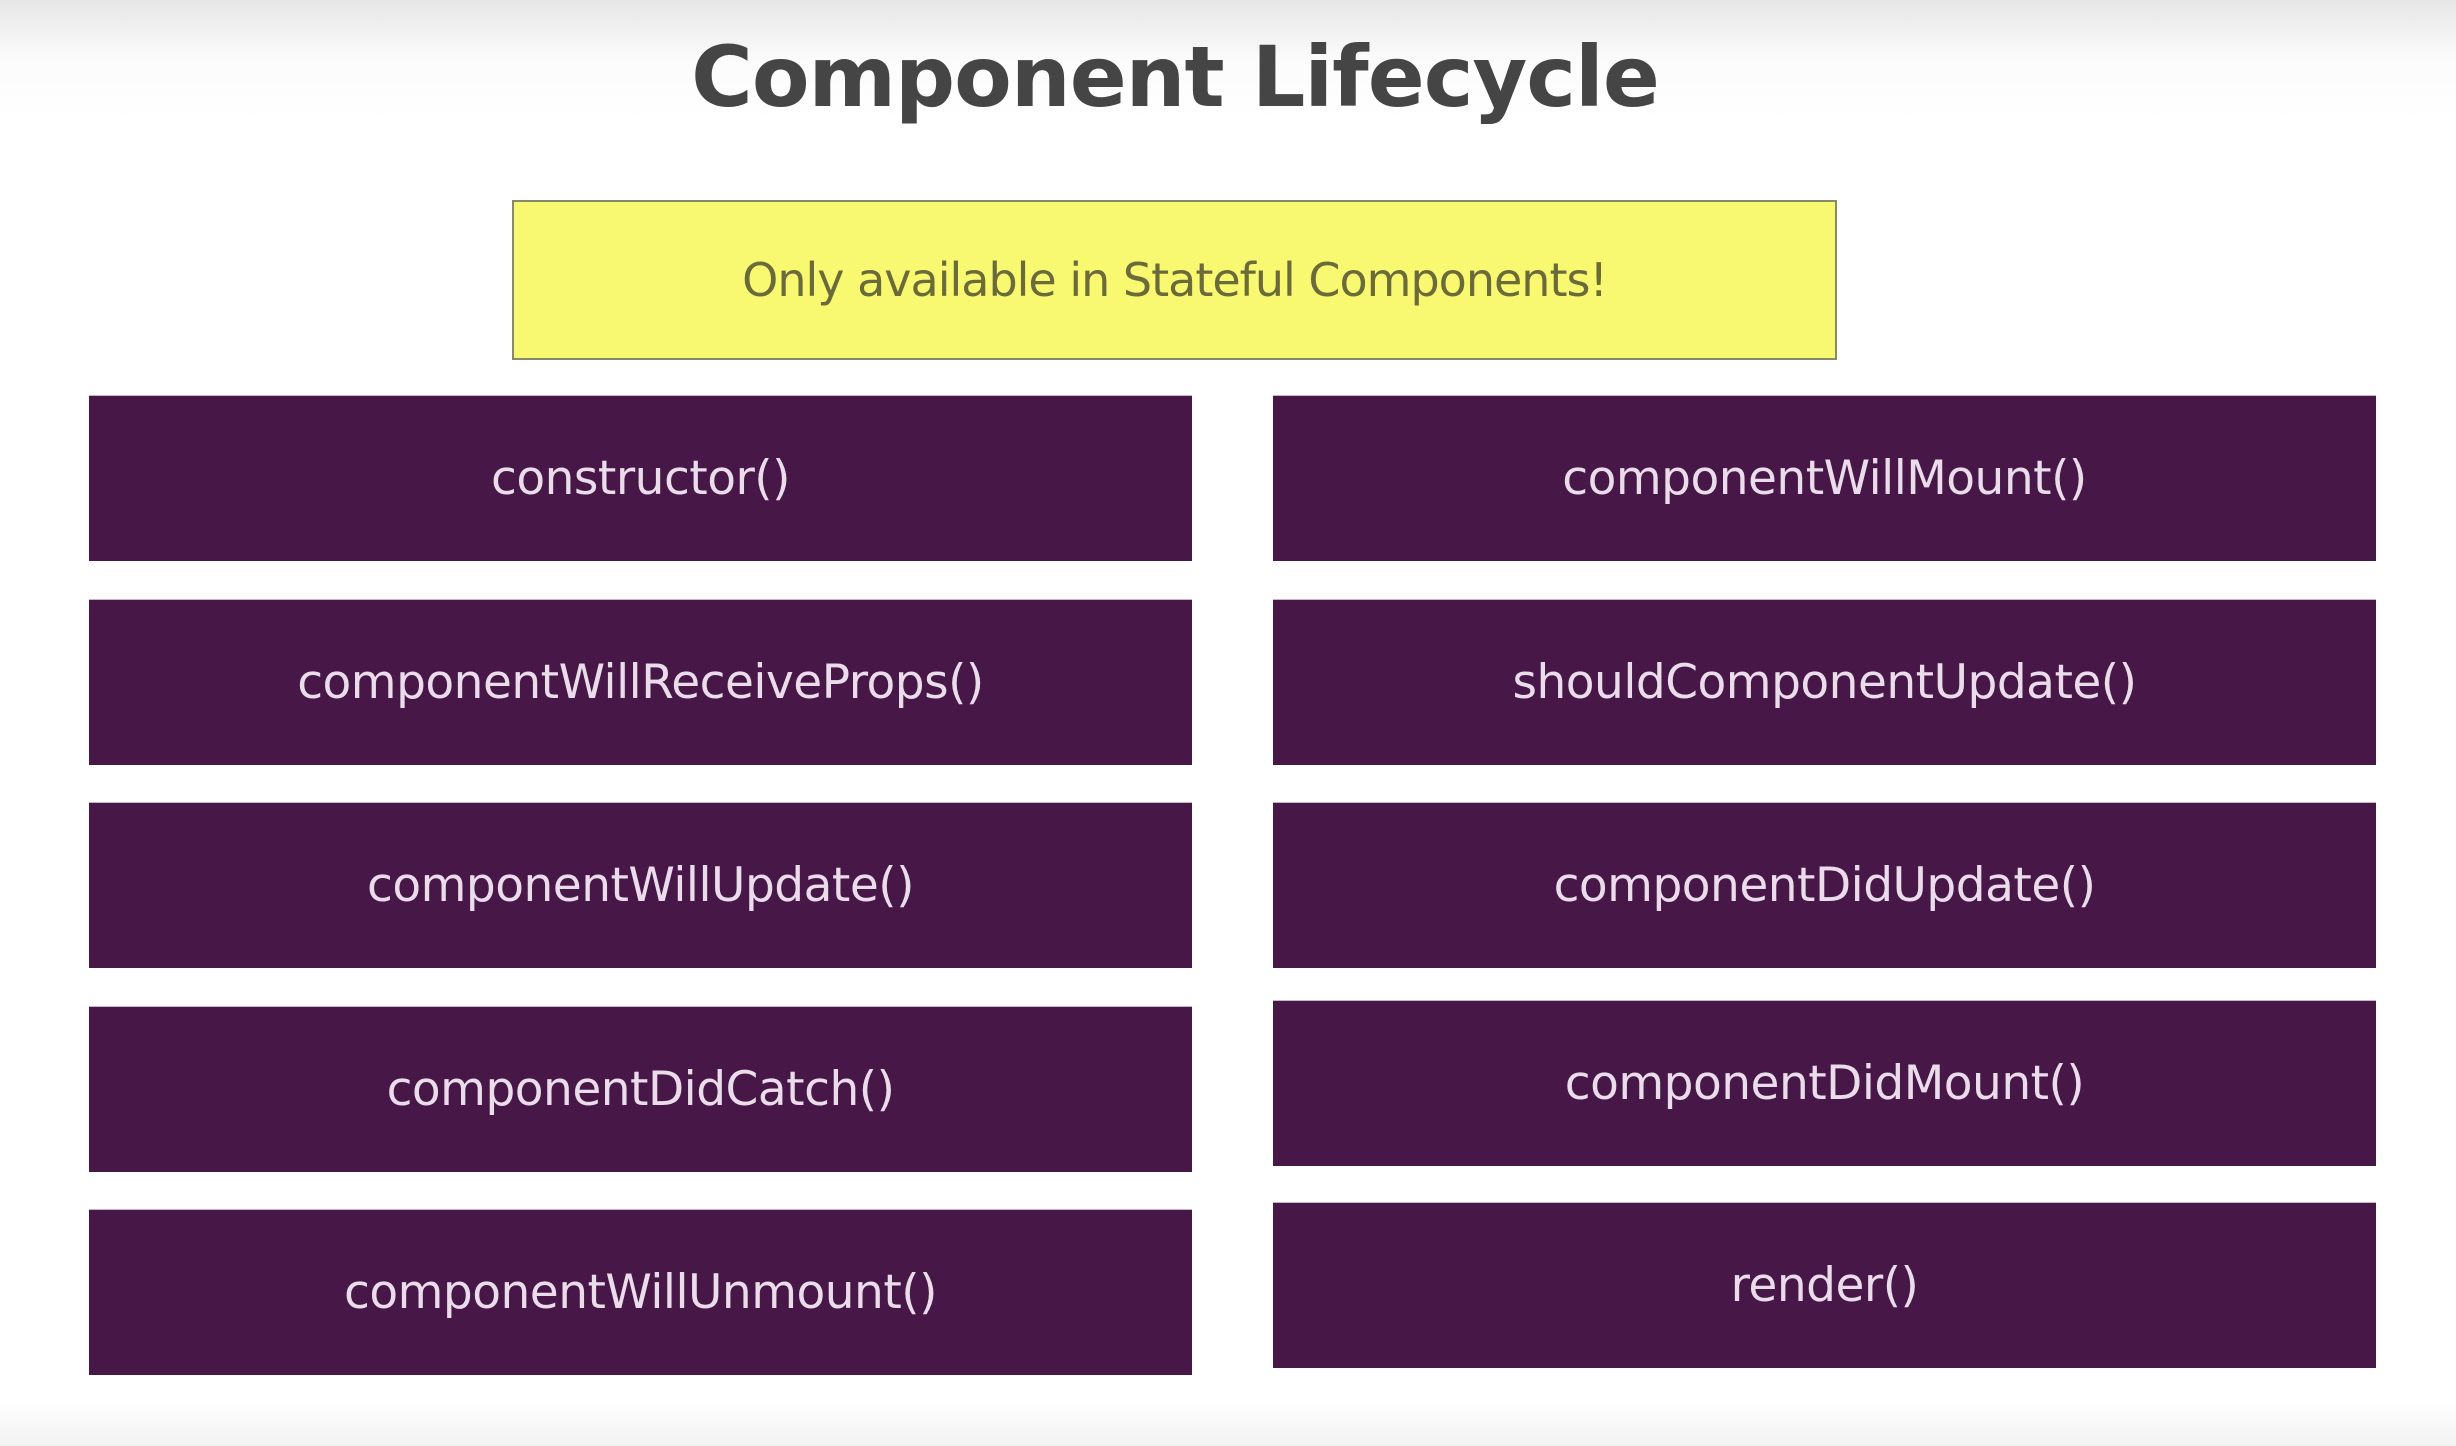  What do you see at coordinates (1824, 885) in the screenshot?
I see `method-box-componentDidUpdate: componentDidUpdate()` at bounding box center [1824, 885].